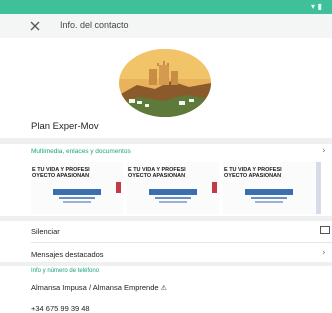 This screenshot has height=313, width=332. I want to click on castle-photo-icon, so click(165, 83).